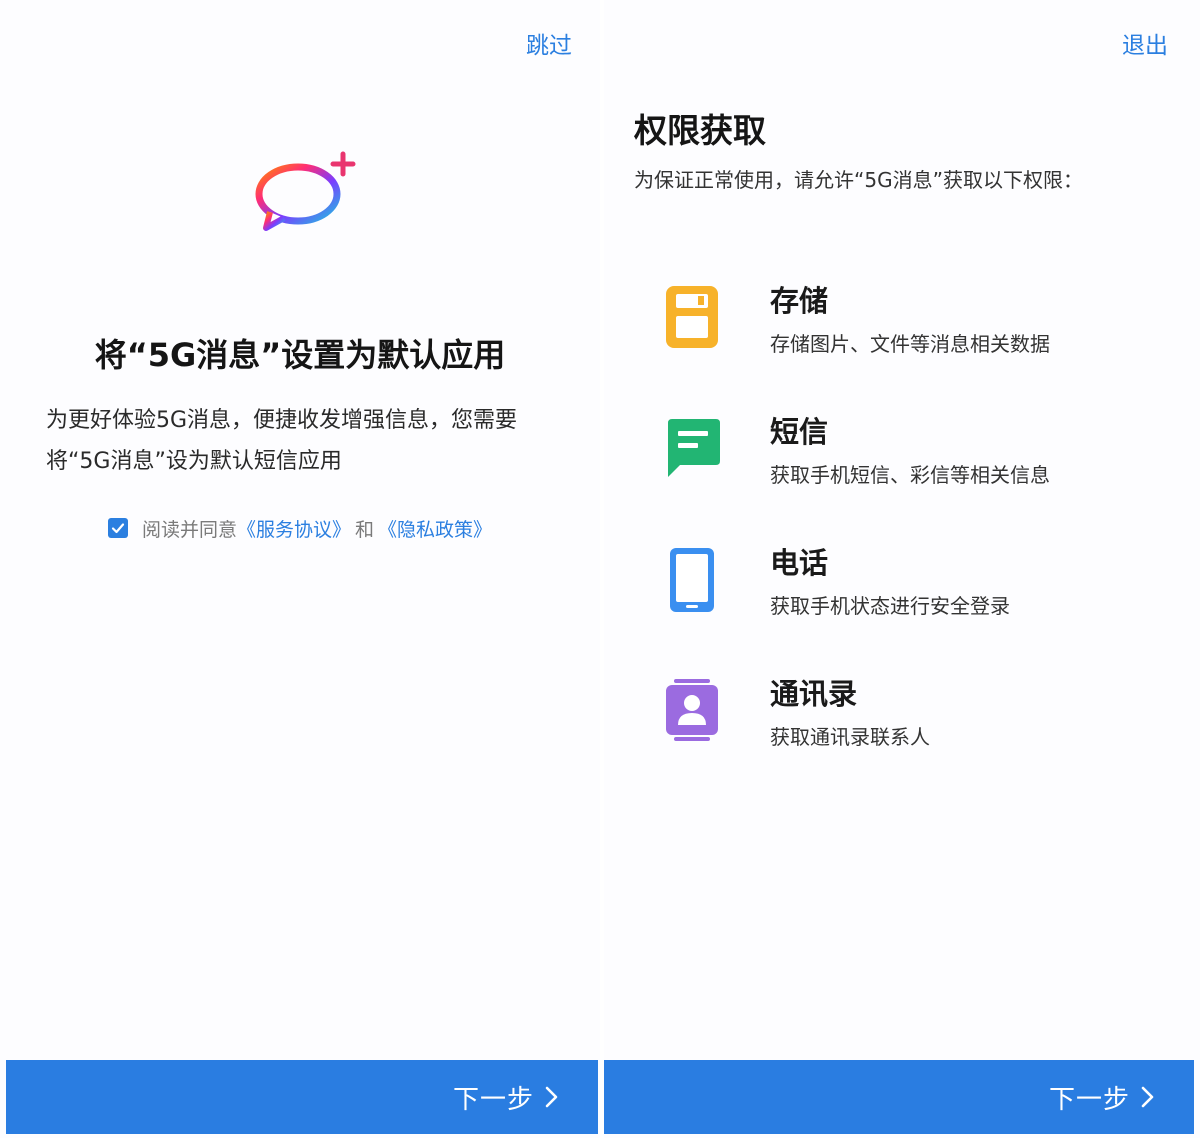  What do you see at coordinates (1145, 43) in the screenshot?
I see `exit-button: 退出` at bounding box center [1145, 43].